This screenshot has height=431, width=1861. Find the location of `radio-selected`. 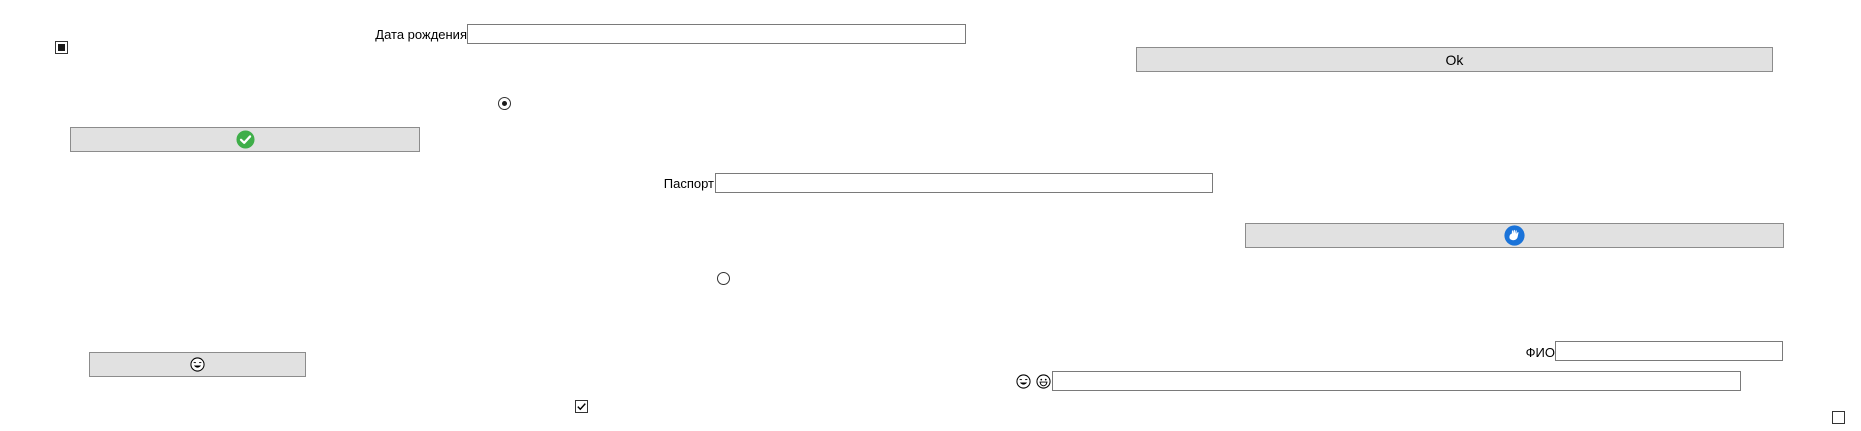

radio-selected is located at coordinates (504, 103).